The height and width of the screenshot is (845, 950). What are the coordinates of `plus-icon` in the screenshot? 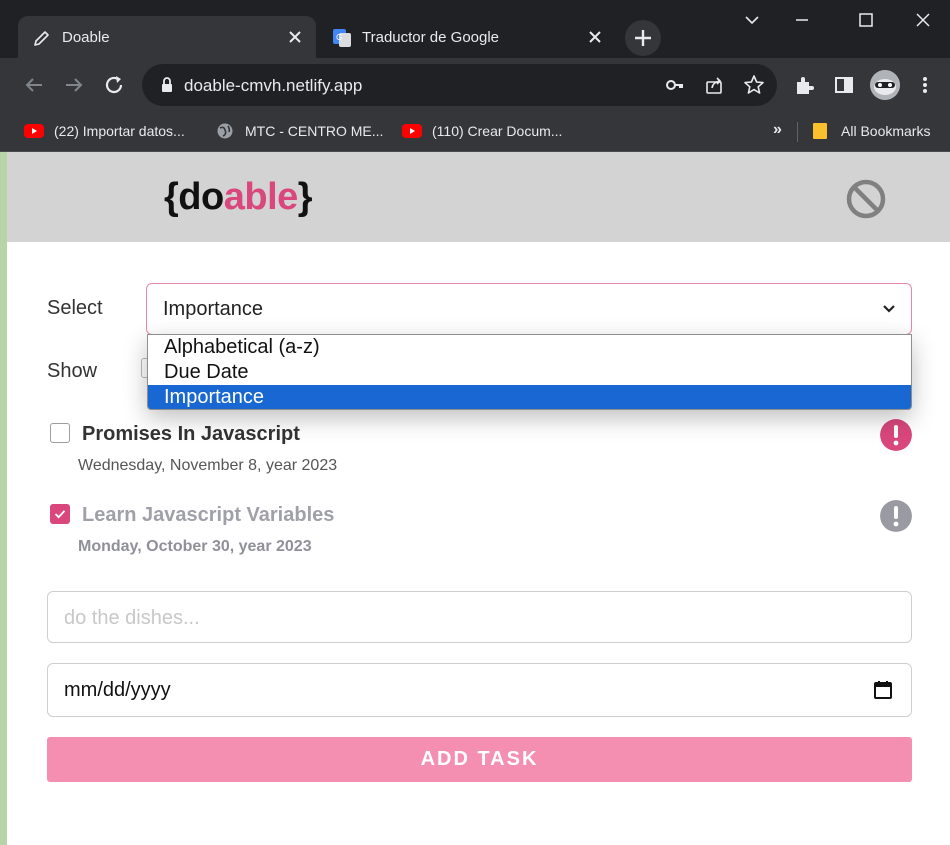 It's located at (643, 38).